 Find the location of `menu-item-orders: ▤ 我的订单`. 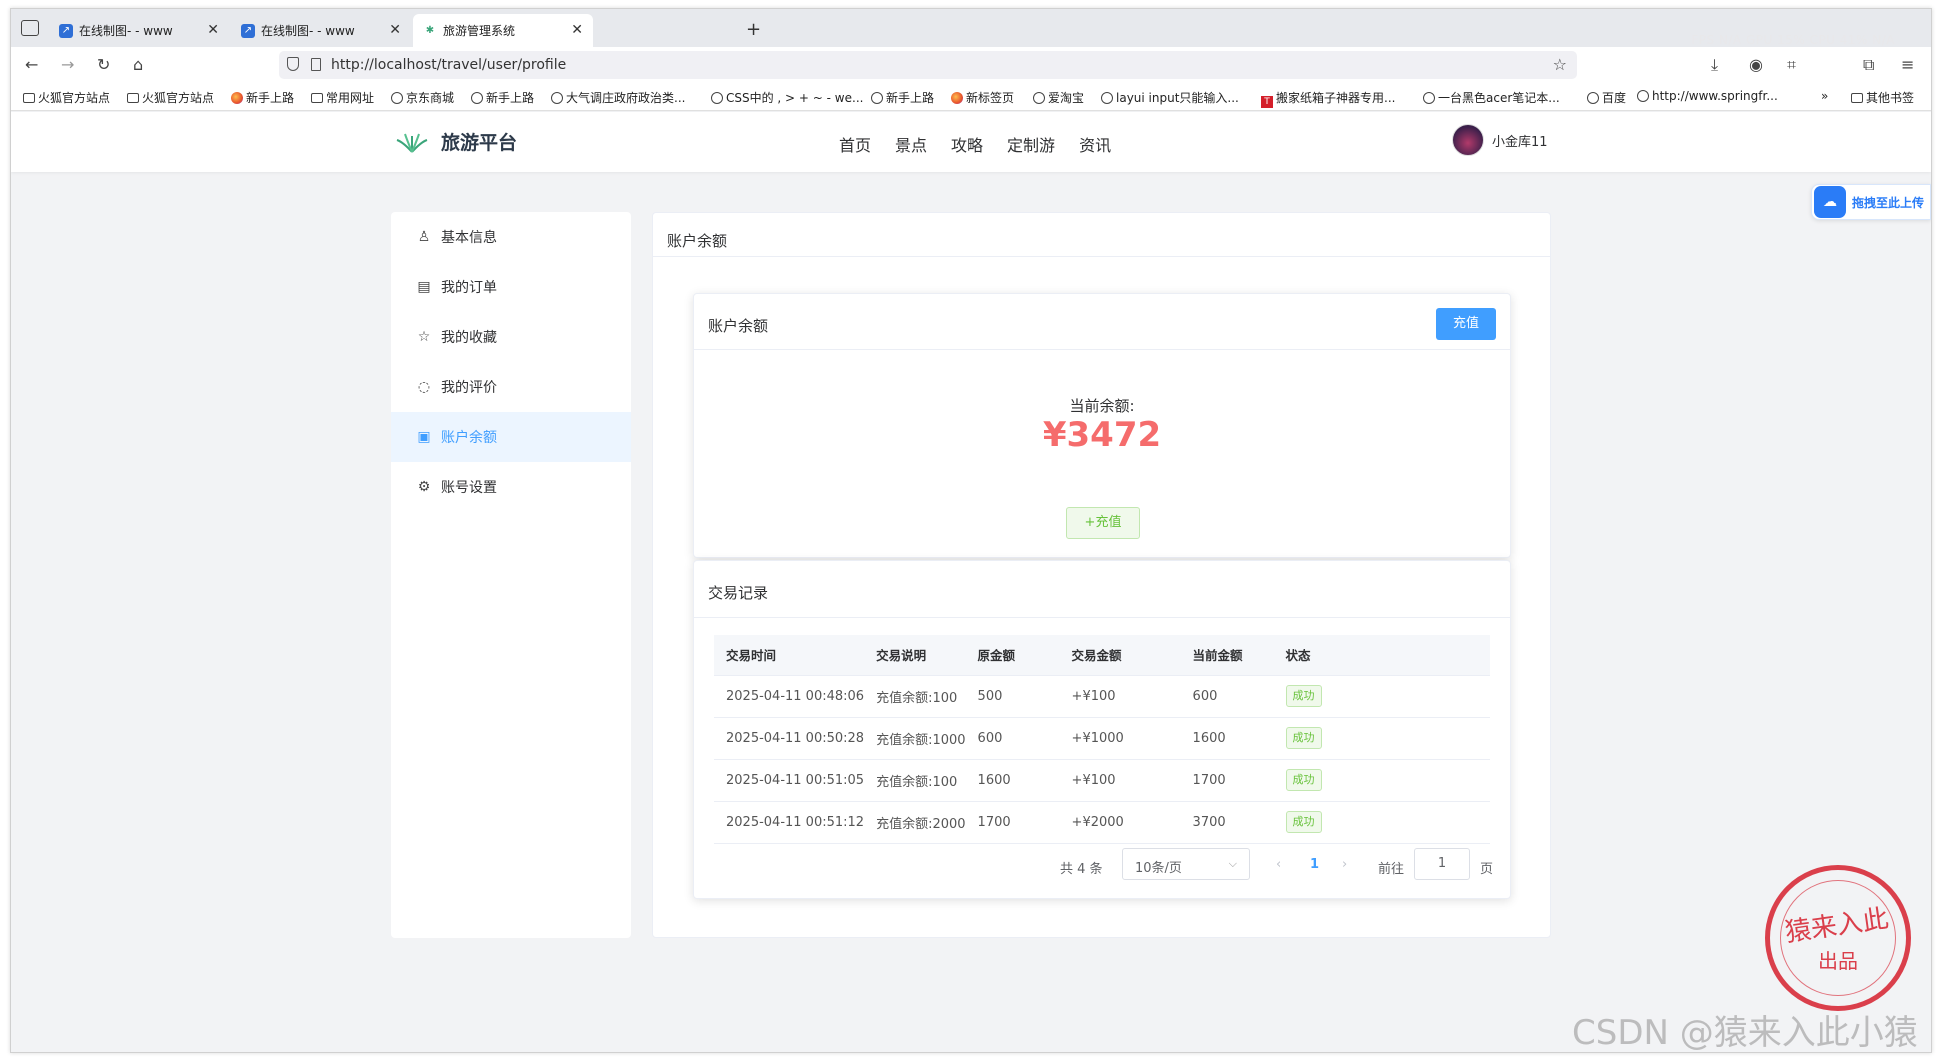

menu-item-orders: ▤ 我的订单 is located at coordinates (511, 287).